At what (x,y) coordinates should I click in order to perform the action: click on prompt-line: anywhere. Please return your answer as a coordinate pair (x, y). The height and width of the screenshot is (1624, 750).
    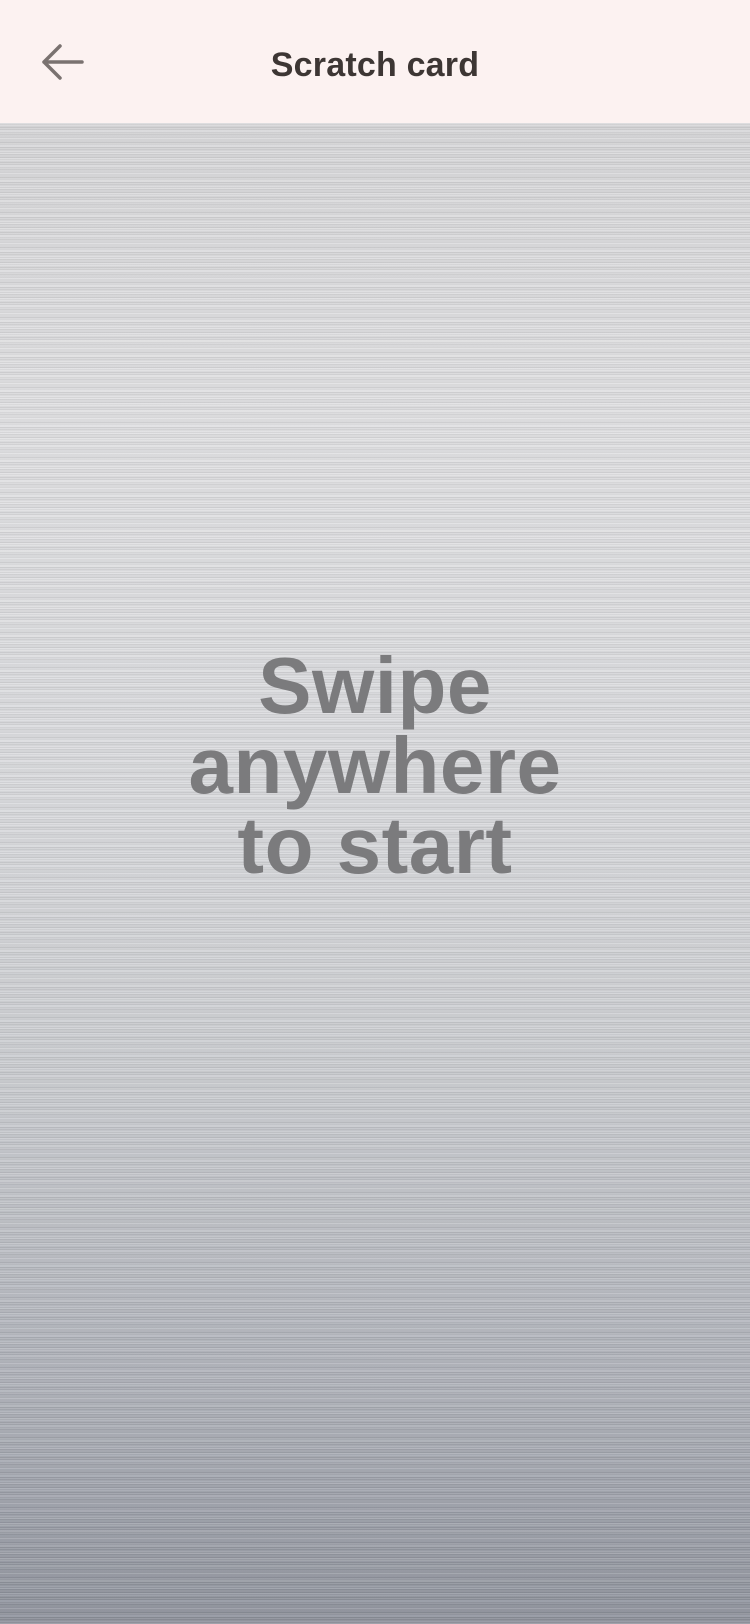
    Looking at the image, I should click on (375, 765).